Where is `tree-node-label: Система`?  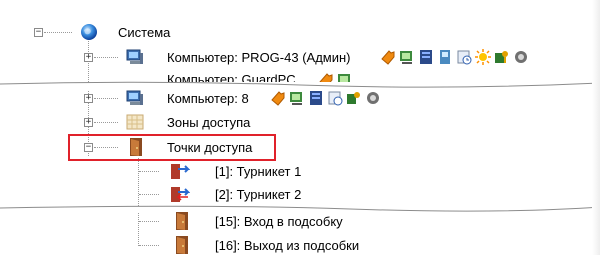 tree-node-label: Система is located at coordinates (144, 32).